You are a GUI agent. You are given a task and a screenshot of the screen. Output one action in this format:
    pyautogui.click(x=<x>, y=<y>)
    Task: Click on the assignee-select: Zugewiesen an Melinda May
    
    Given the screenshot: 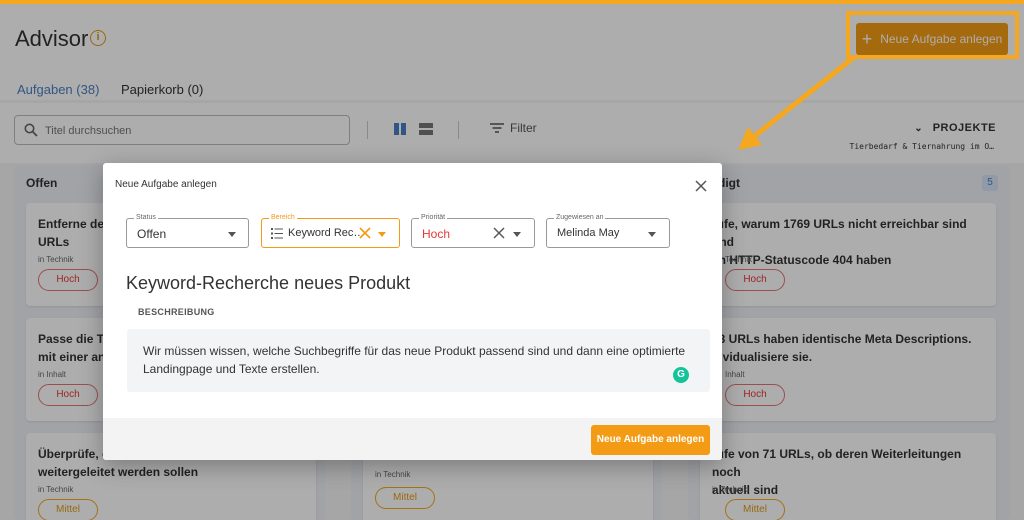 What is the action you would take?
    pyautogui.click(x=608, y=230)
    